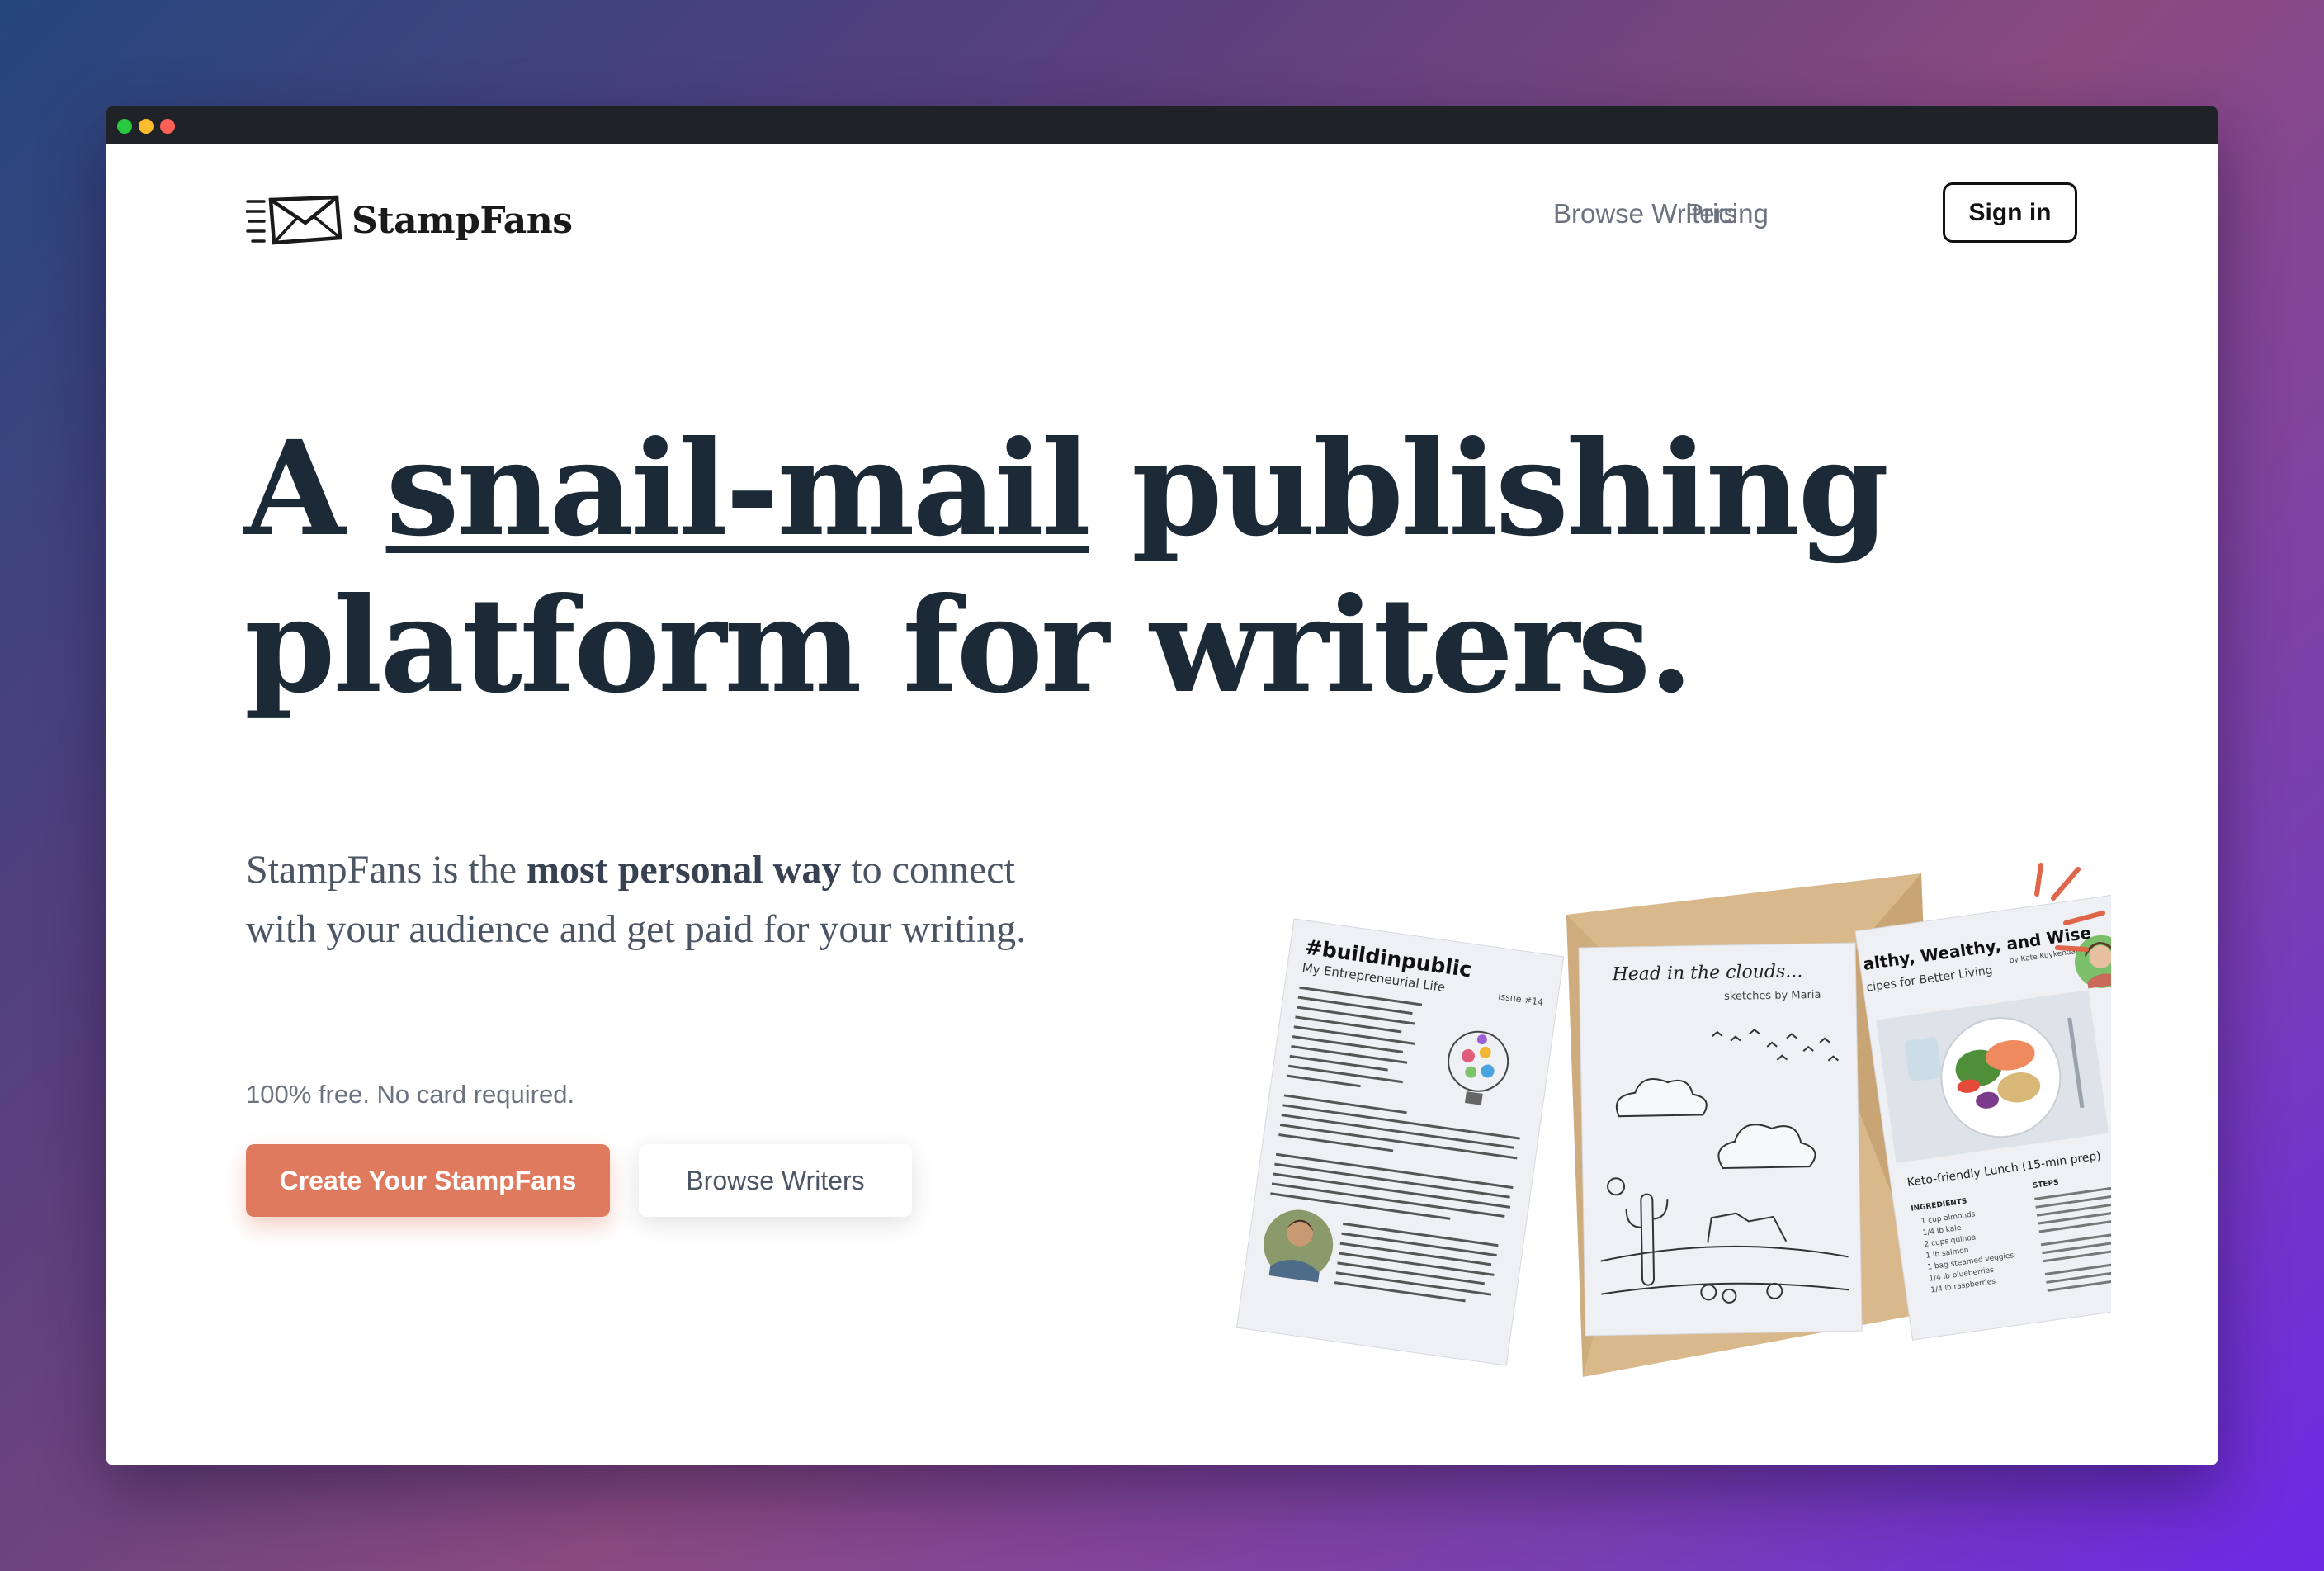  What do you see at coordinates (1489, 489) in the screenshot?
I see `headline-line1-post: publishing` at bounding box center [1489, 489].